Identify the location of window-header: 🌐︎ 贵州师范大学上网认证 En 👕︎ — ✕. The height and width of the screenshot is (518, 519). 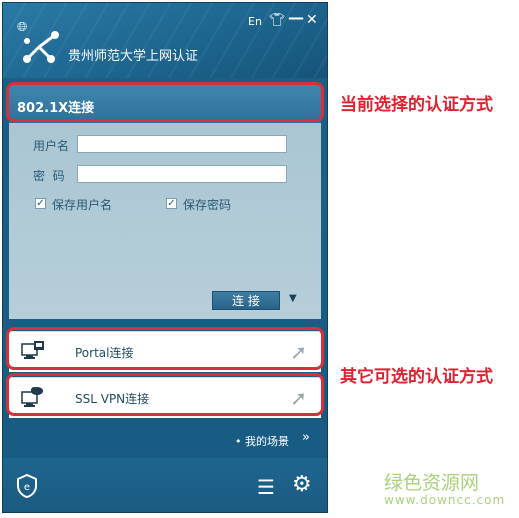
(165, 40).